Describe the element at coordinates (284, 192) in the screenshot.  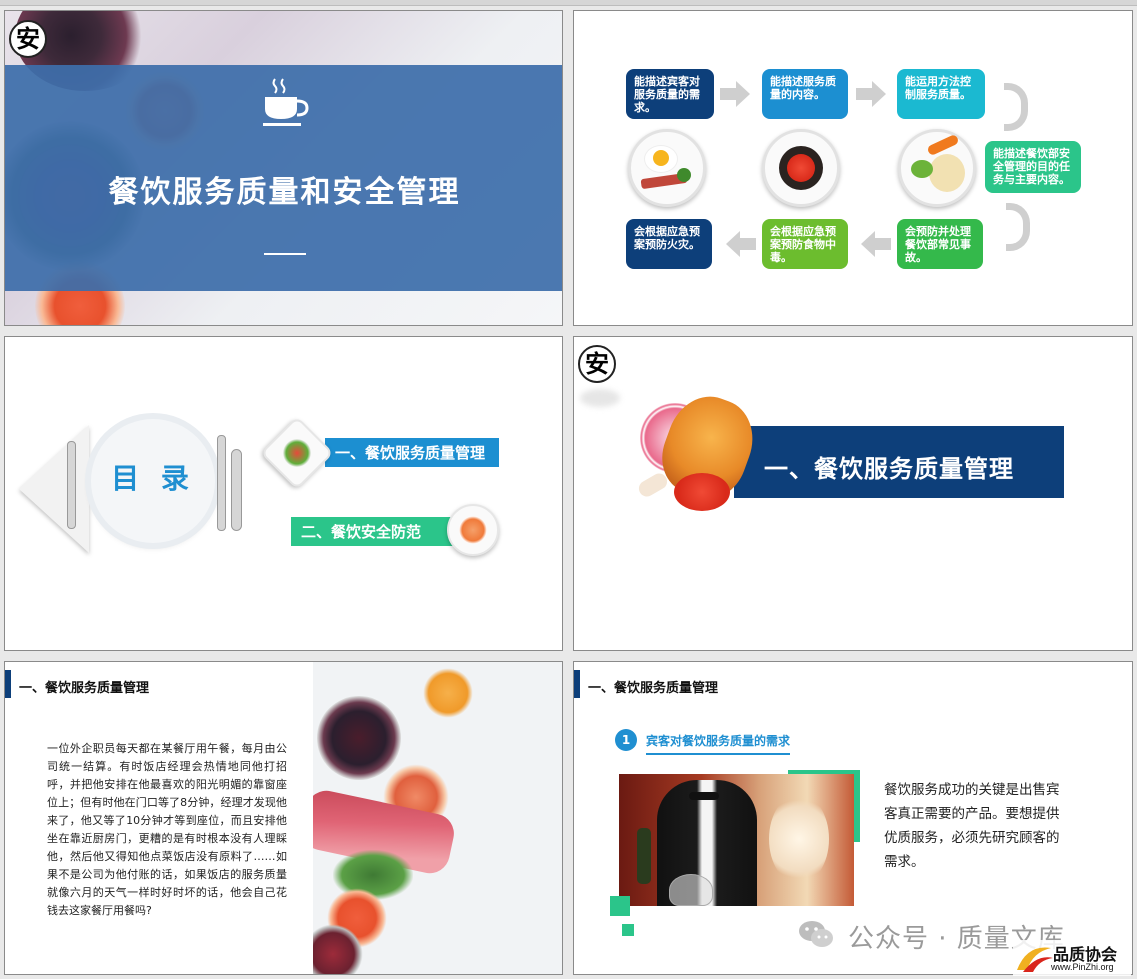
I see `slide-title: 餐饮服务质量和安全管理` at that location.